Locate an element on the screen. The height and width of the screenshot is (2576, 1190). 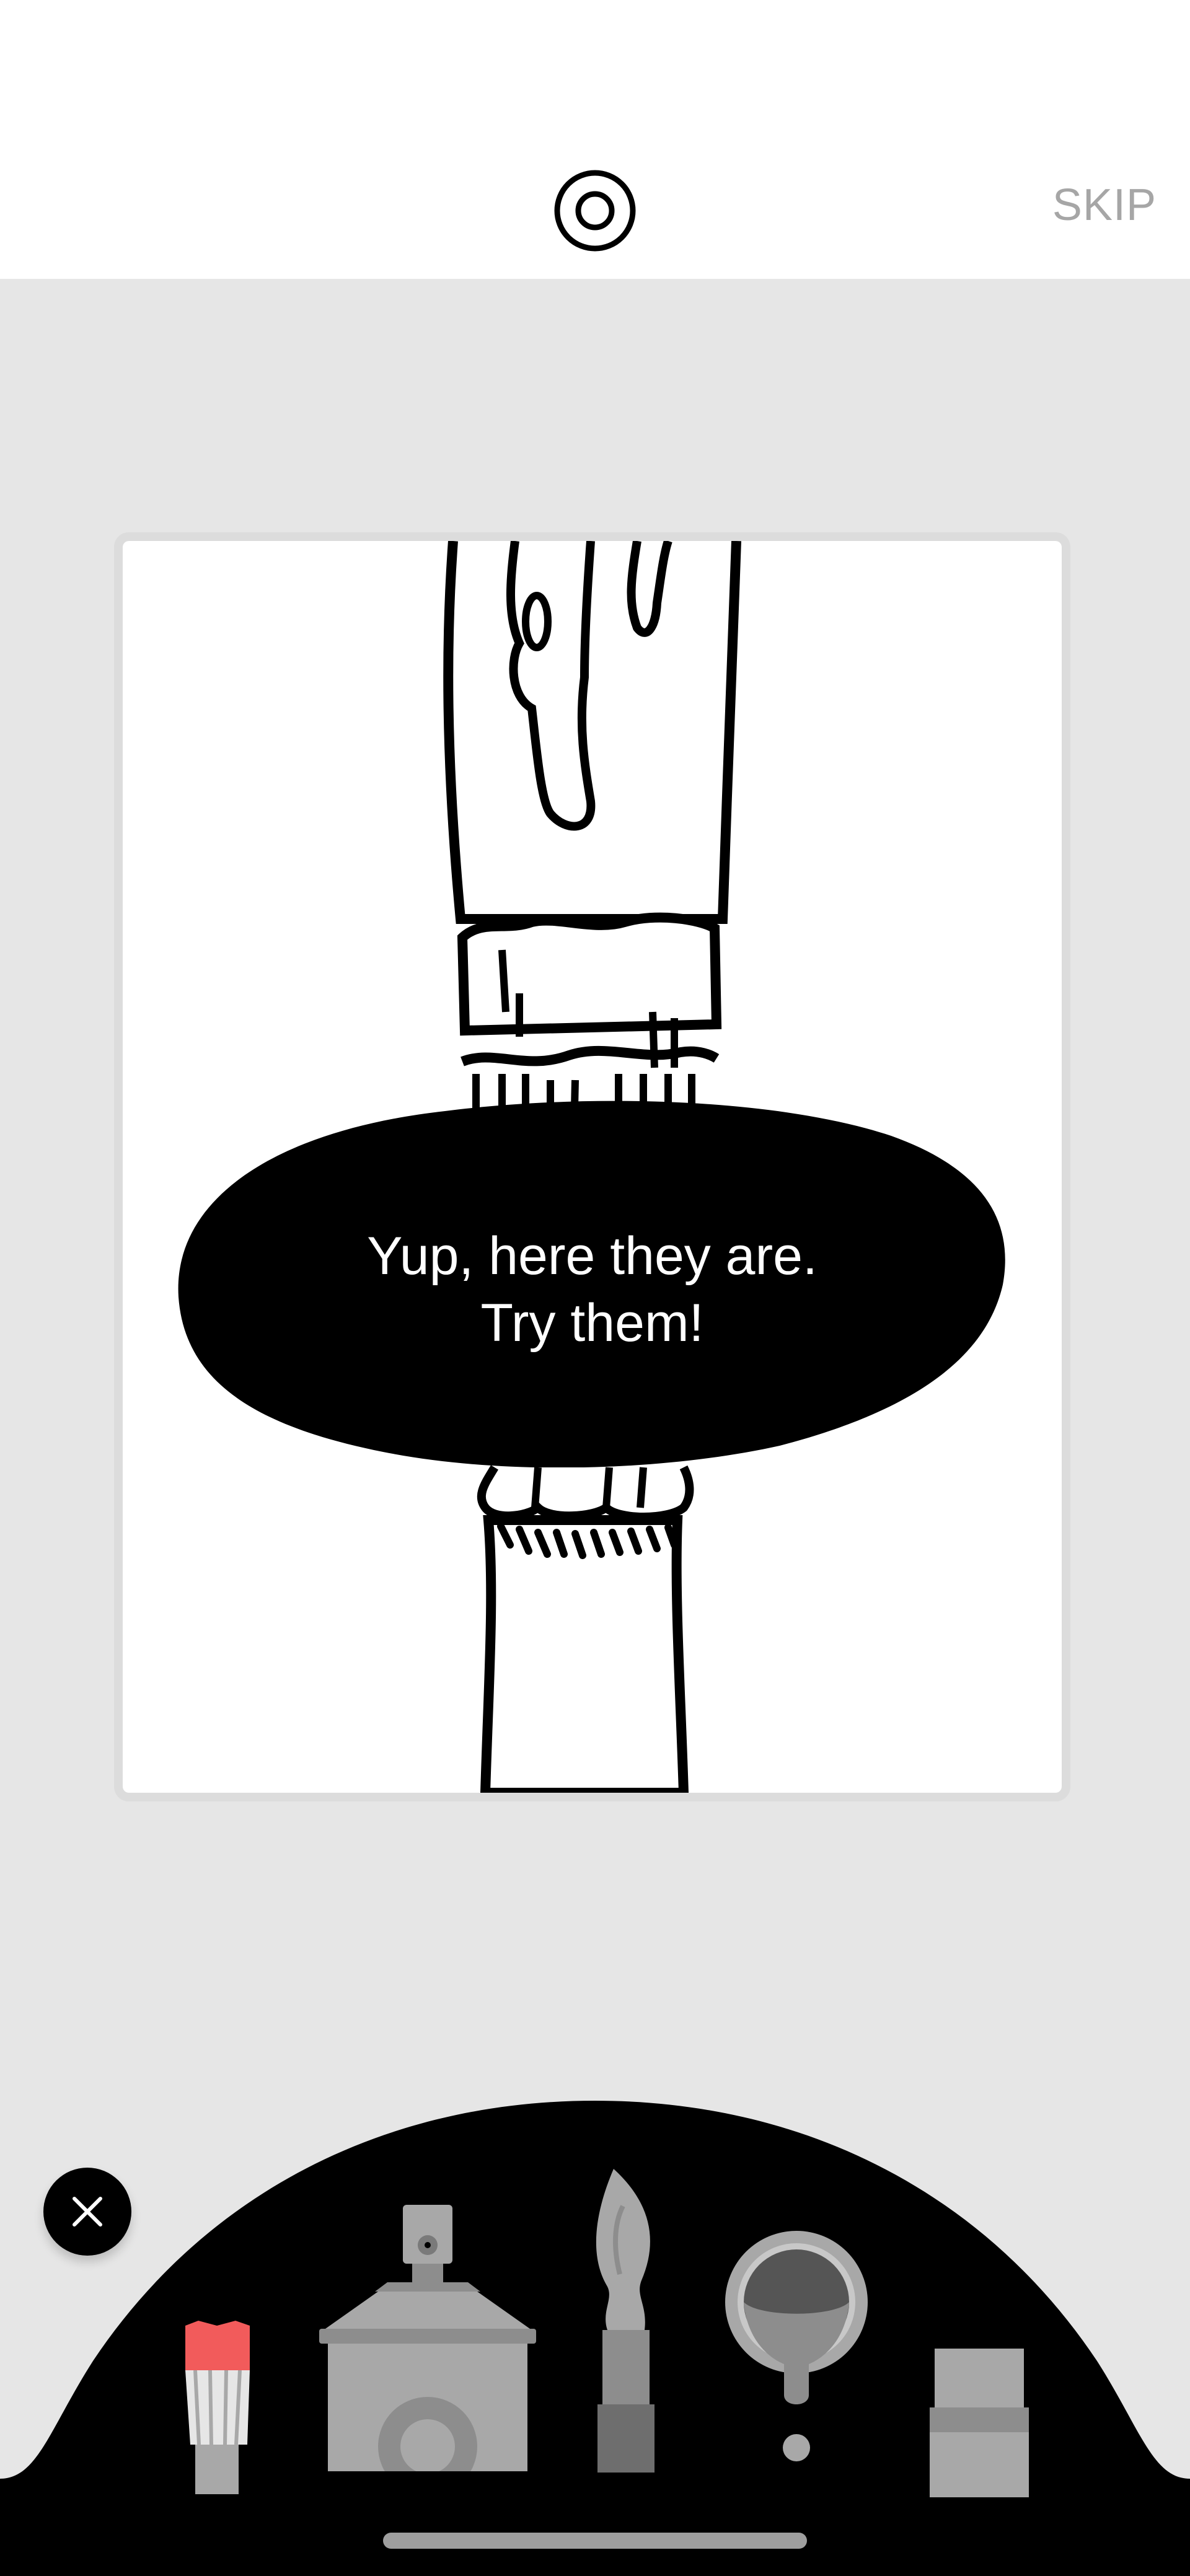
close-button is located at coordinates (87, 2212).